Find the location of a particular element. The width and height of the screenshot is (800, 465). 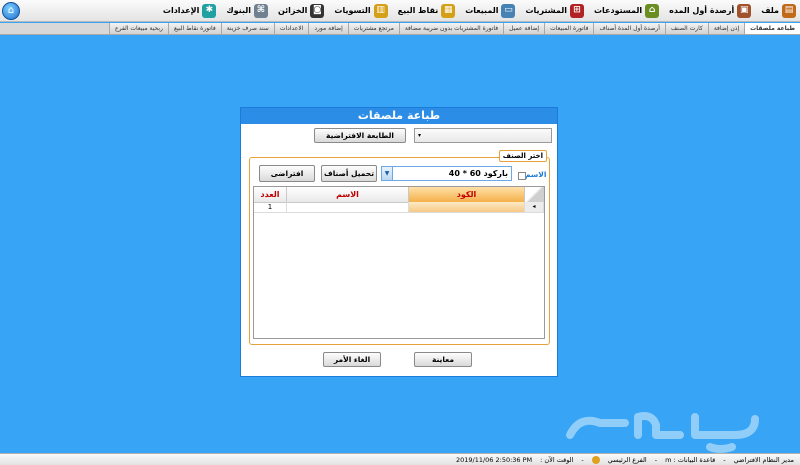

safe-icon: ◙ is located at coordinates (317, 10).